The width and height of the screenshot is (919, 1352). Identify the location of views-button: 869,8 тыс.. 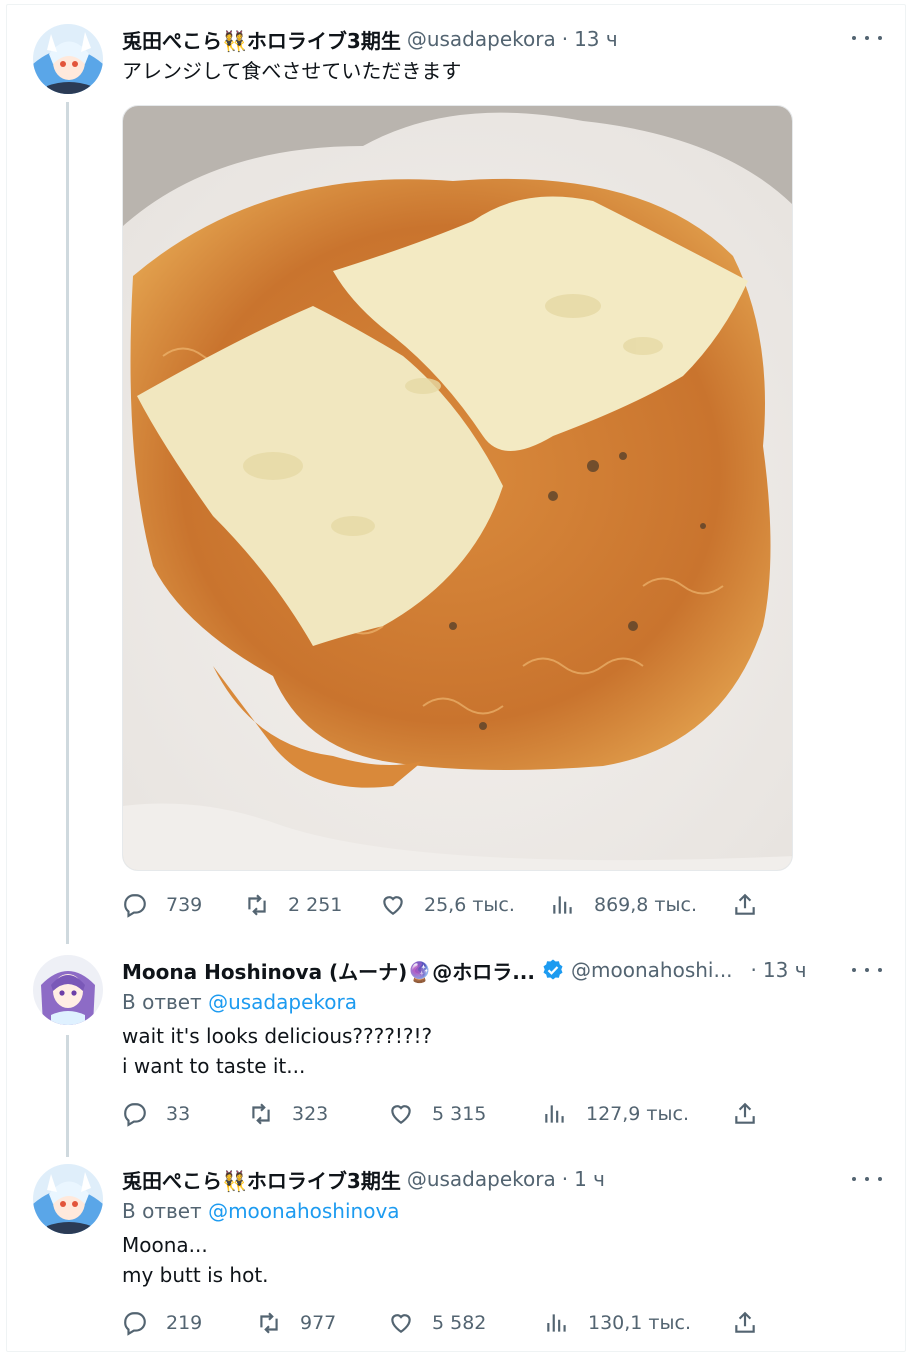
(623, 905).